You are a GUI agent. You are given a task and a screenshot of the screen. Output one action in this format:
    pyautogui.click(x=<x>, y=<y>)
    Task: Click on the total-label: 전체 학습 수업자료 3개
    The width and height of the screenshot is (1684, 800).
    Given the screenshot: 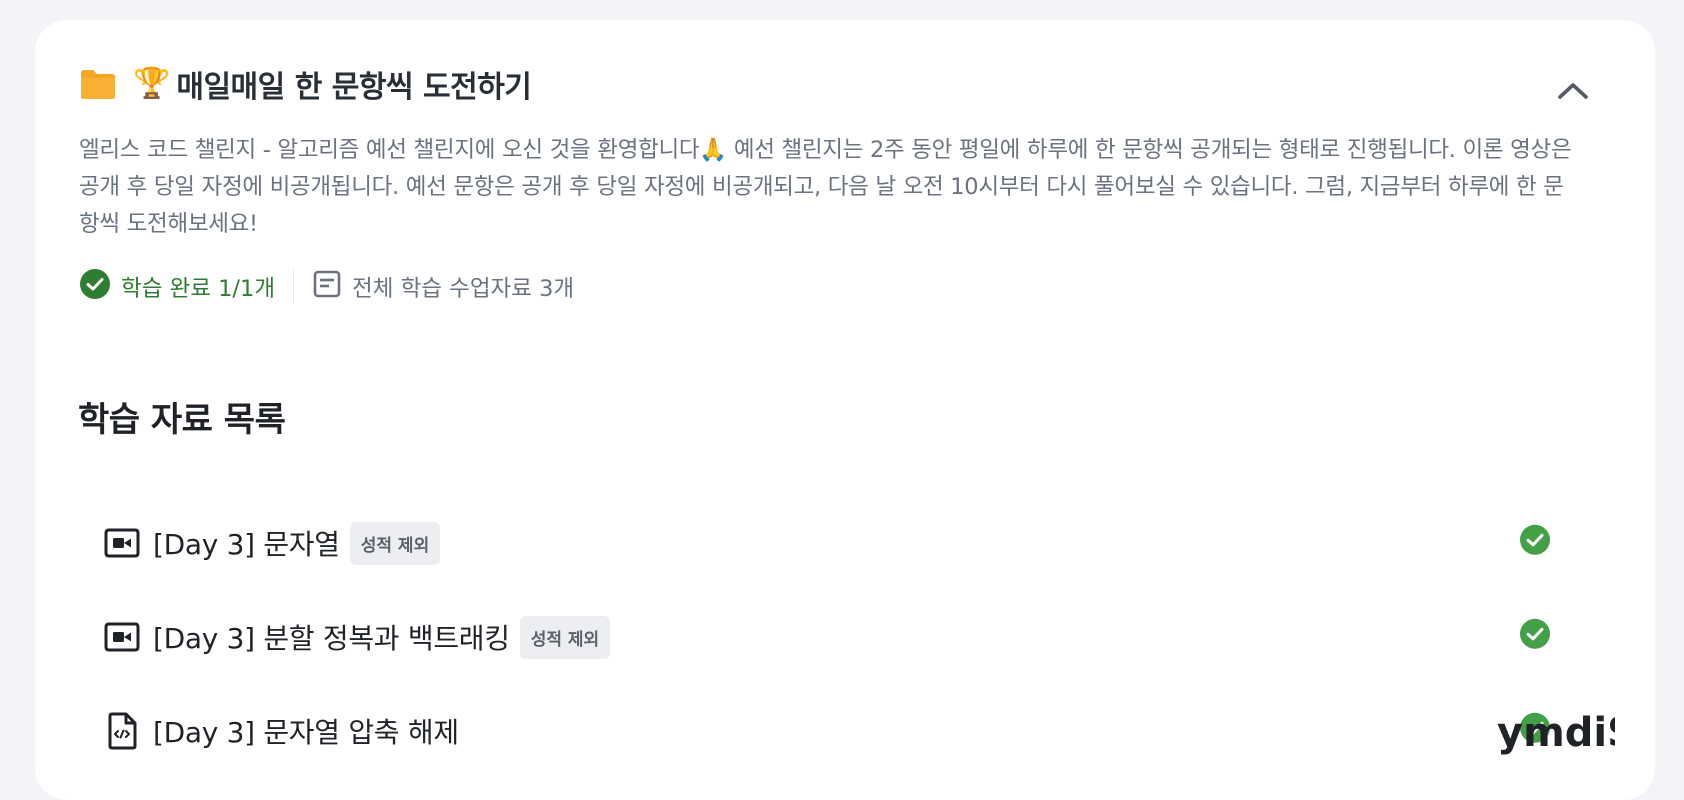 What is the action you would take?
    pyautogui.click(x=463, y=289)
    